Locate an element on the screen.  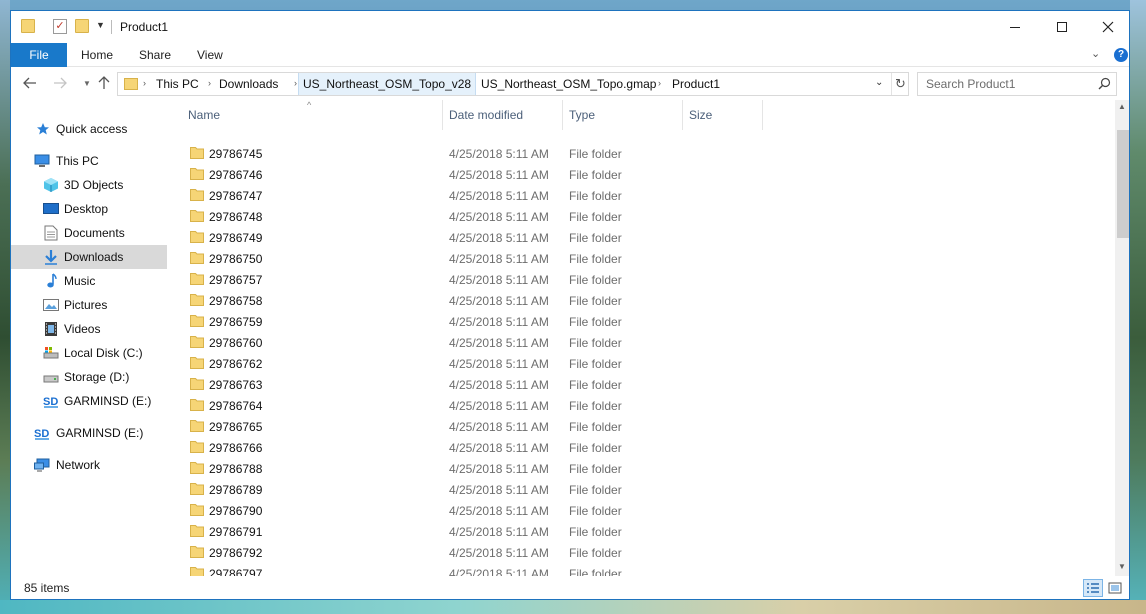
table-row: 29786748 4/25/2018 5:11 AM File folder is located at coordinates (643, 216).